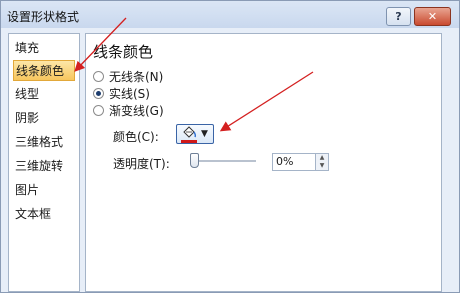 Image resolution: width=460 pixels, height=293 pixels. I want to click on radio-no-line, so click(98, 76).